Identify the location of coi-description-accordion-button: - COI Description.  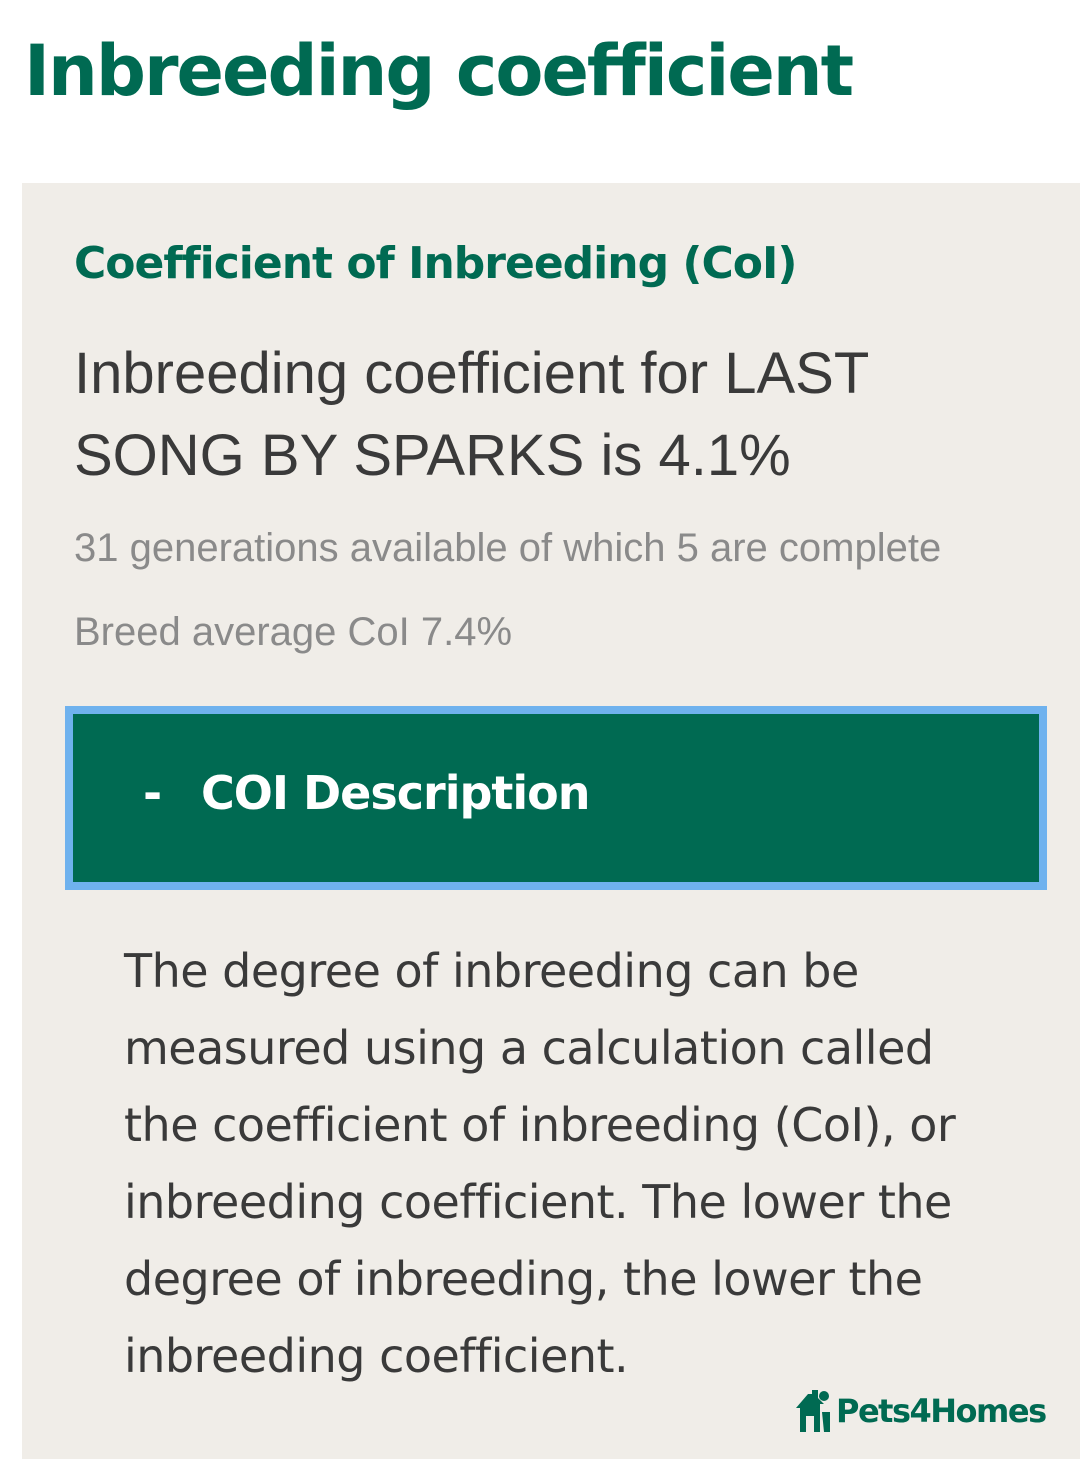
(556, 798).